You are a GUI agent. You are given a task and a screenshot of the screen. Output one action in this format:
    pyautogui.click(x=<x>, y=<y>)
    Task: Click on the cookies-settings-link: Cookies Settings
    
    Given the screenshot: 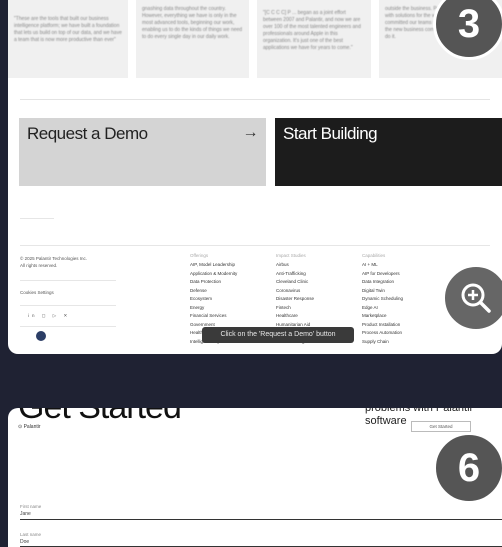 What is the action you would take?
    pyautogui.click(x=37, y=293)
    